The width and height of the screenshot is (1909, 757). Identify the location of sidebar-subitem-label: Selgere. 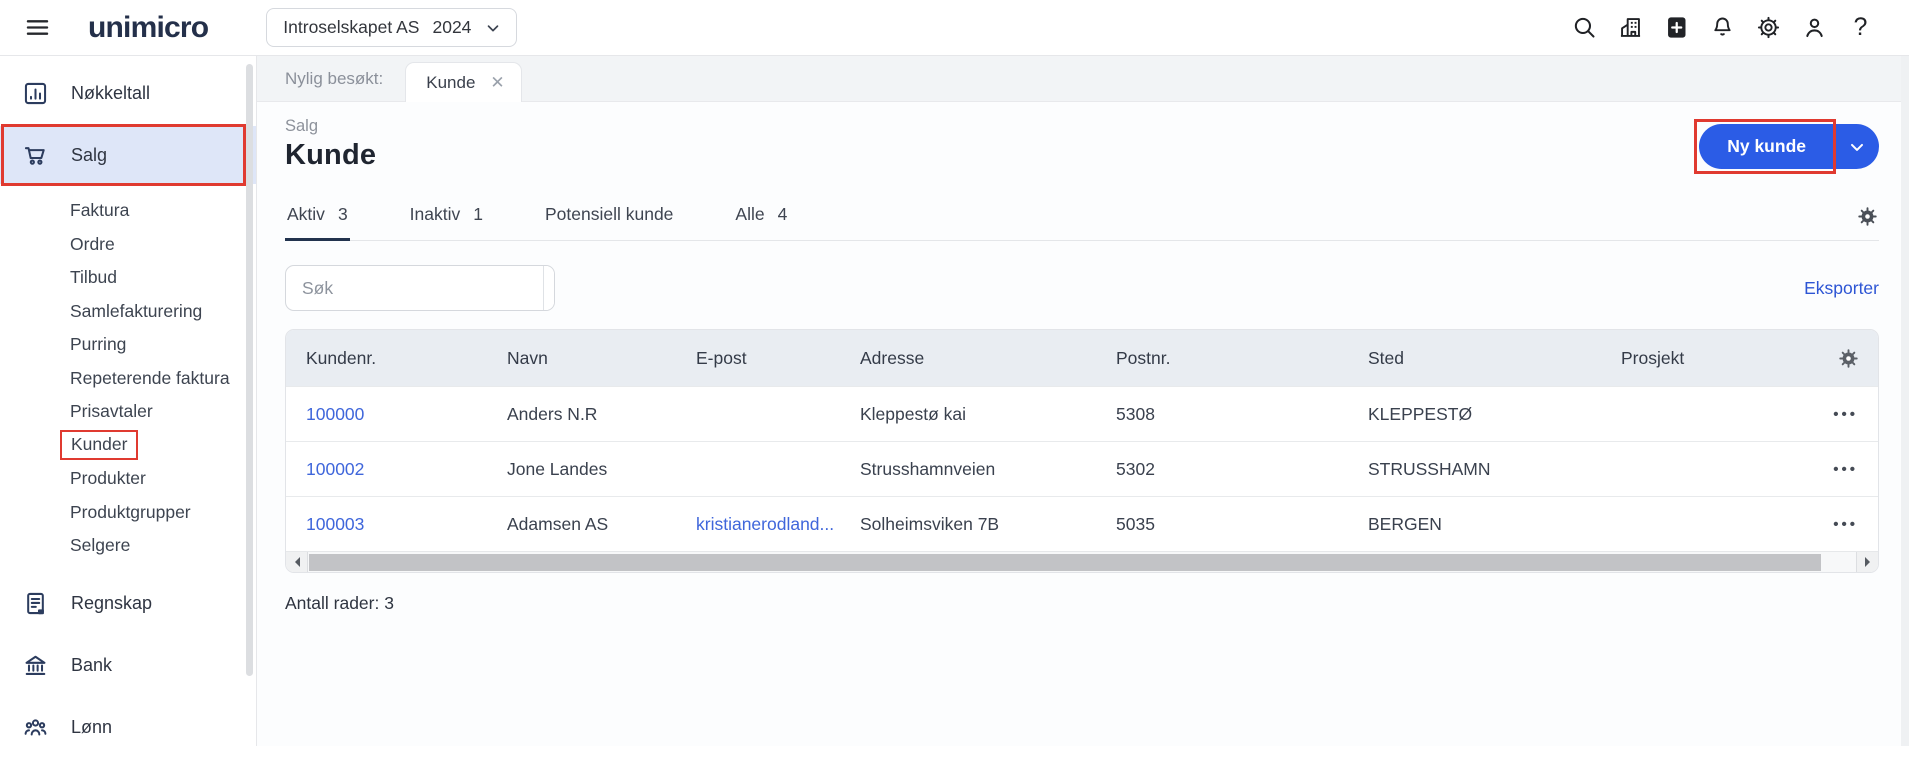
(100, 545).